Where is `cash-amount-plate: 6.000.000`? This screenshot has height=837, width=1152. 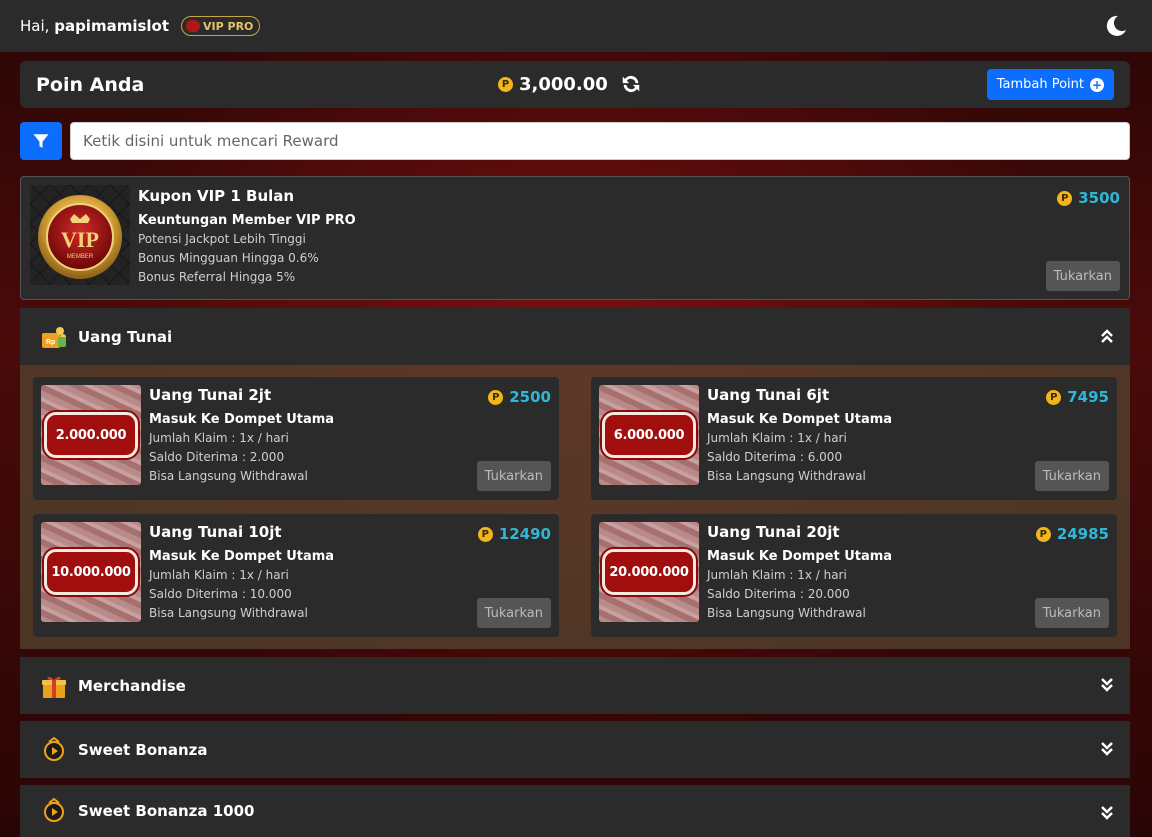
cash-amount-plate: 6.000.000 is located at coordinates (649, 435).